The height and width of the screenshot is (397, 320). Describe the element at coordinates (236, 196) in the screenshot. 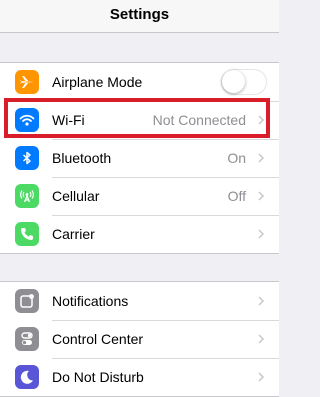

I see `cellular-status-value: Off` at that location.